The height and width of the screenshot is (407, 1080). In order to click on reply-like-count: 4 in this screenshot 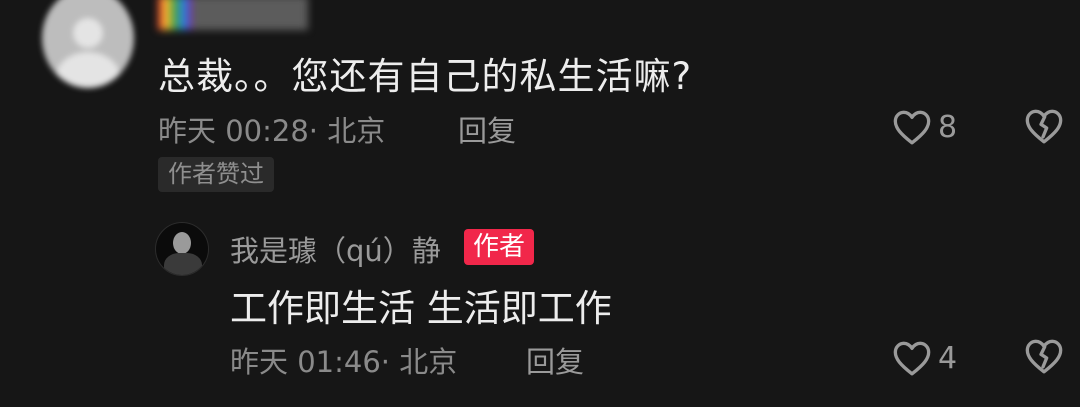, I will do `click(948, 358)`.